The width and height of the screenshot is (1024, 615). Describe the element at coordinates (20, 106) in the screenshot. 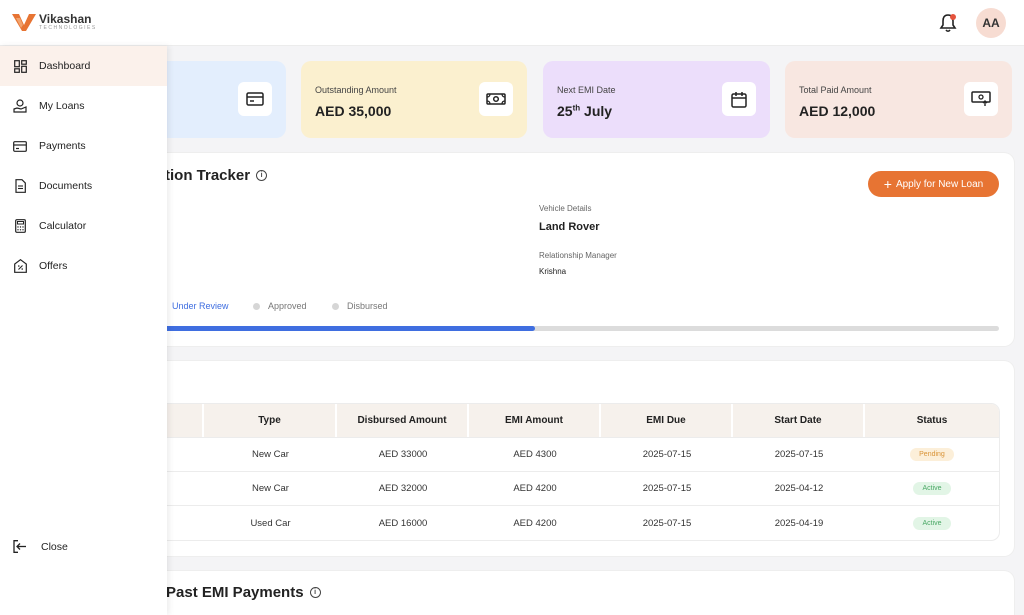

I see `loans-icon` at that location.